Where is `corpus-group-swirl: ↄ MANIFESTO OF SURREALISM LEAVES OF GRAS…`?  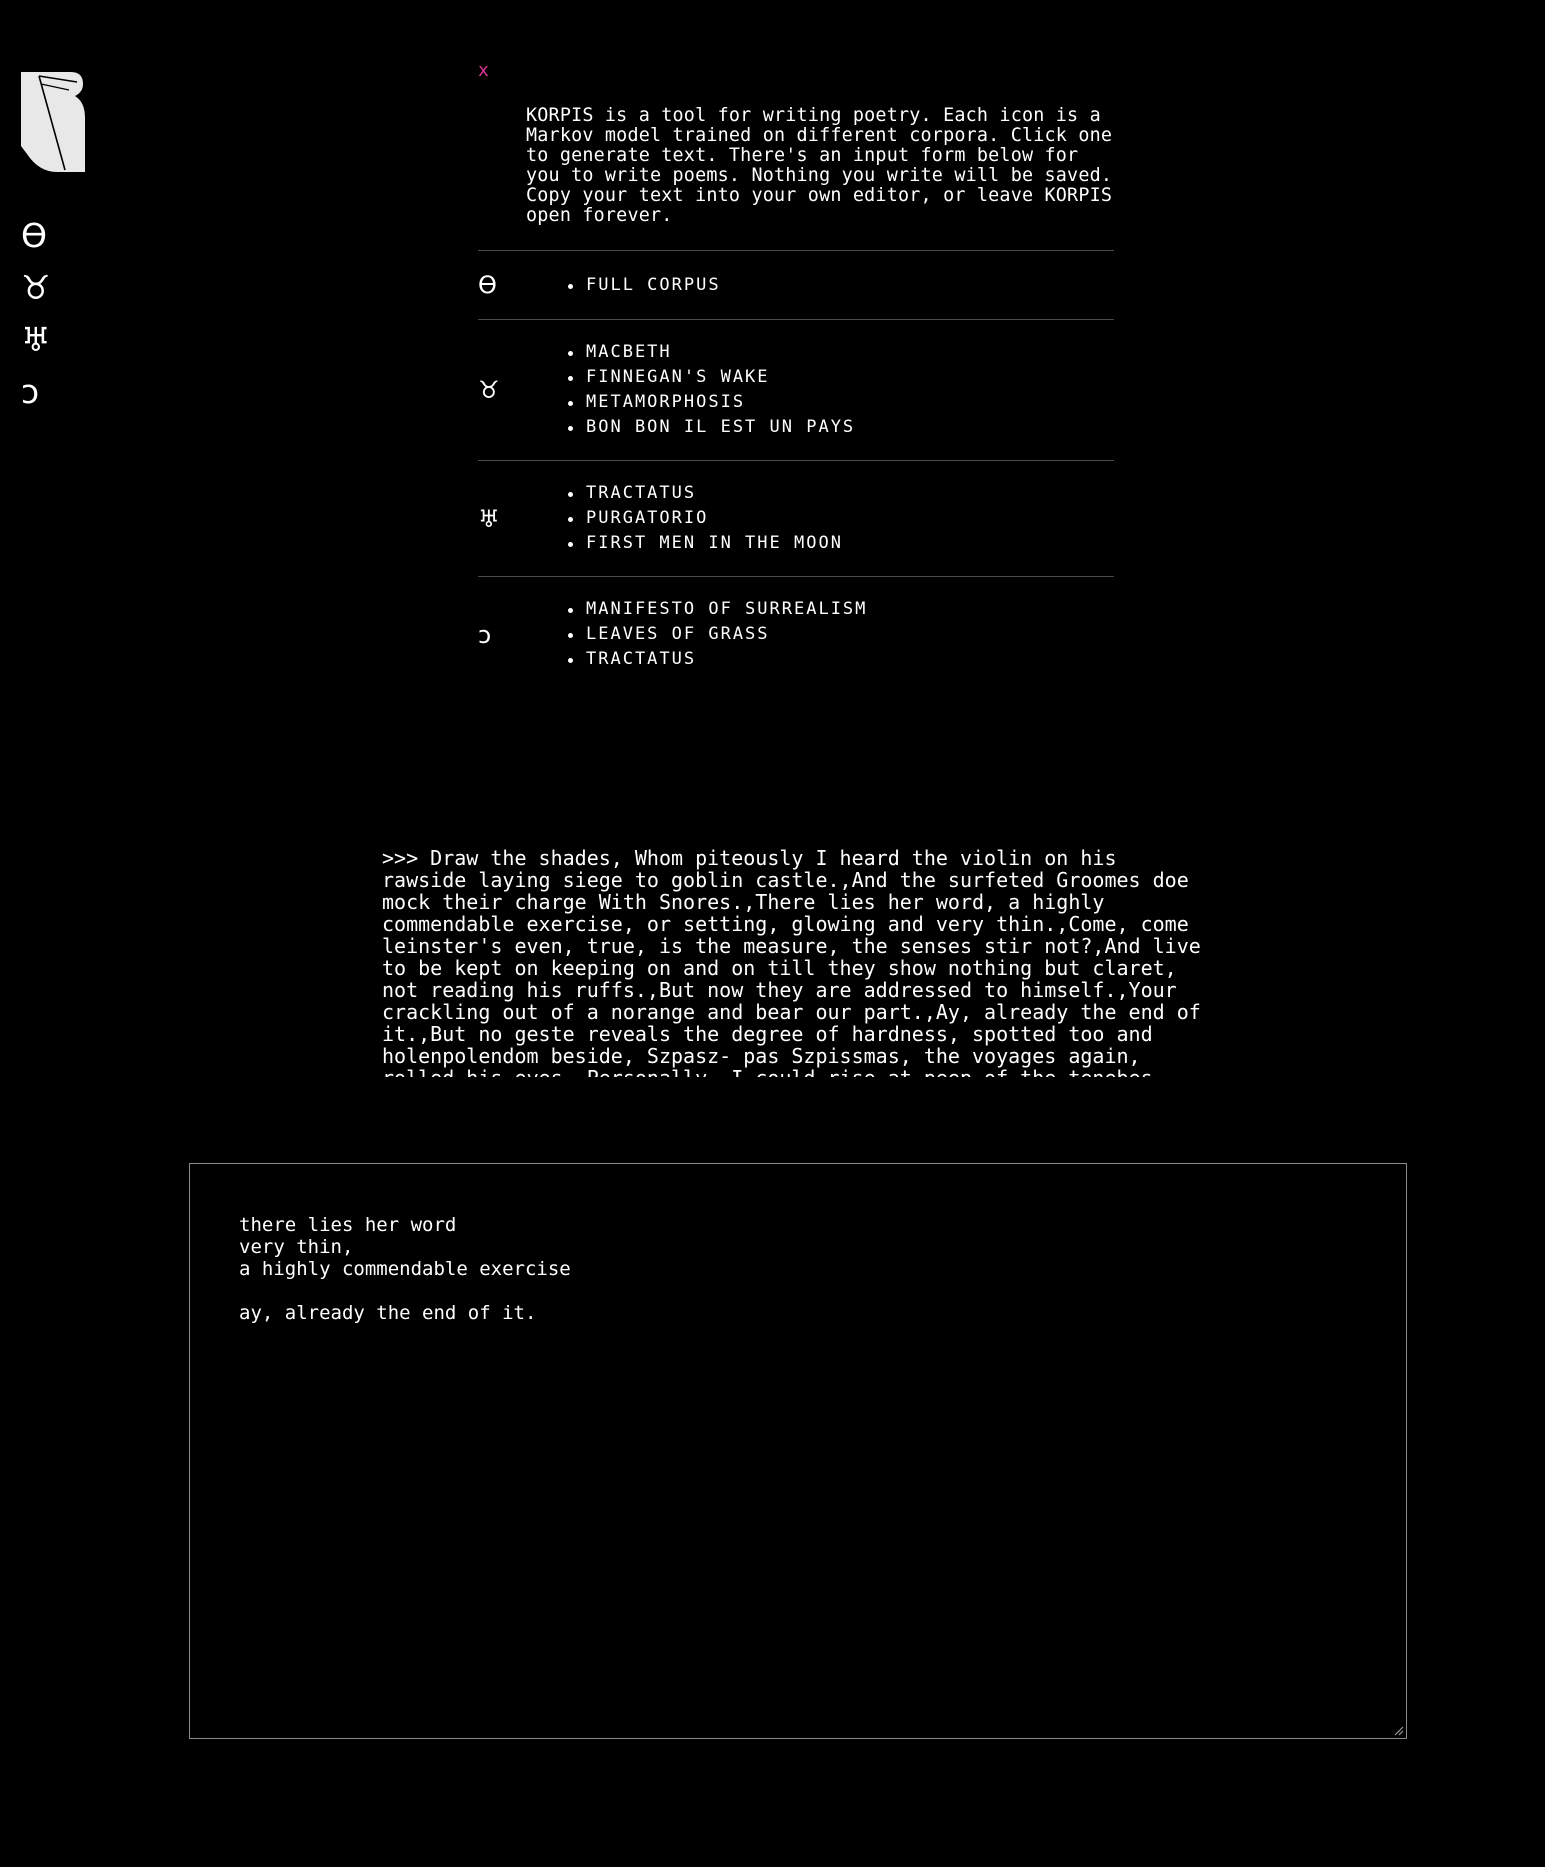
corpus-group-swirl: ↄ MANIFESTO OF SURREALISM LEAVES OF GRAS… is located at coordinates (796, 634).